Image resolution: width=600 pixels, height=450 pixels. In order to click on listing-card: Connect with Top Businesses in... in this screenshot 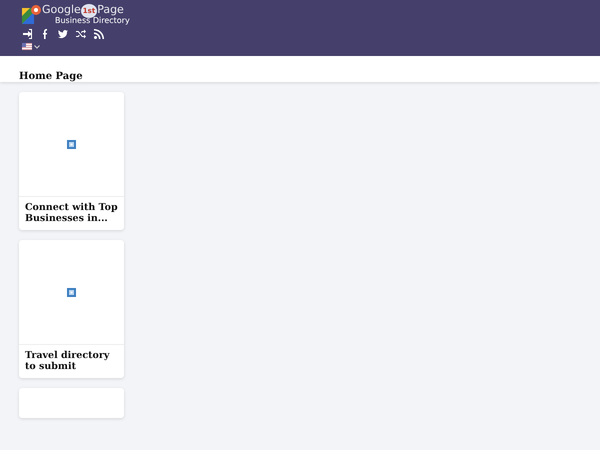, I will do `click(71, 161)`.